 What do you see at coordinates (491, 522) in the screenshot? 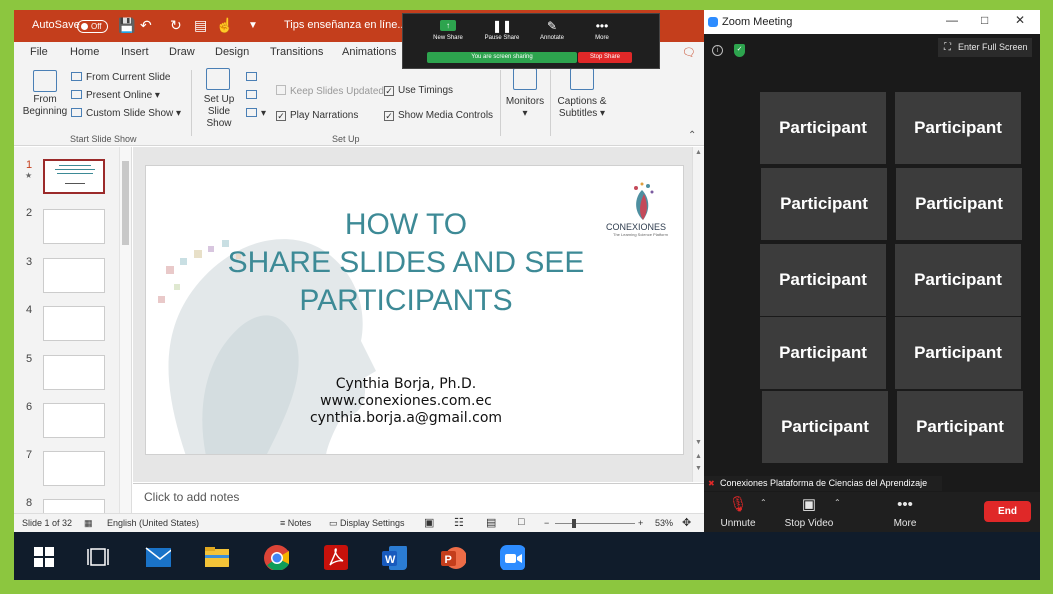
I see `reading-view-icon: ▤` at bounding box center [491, 522].